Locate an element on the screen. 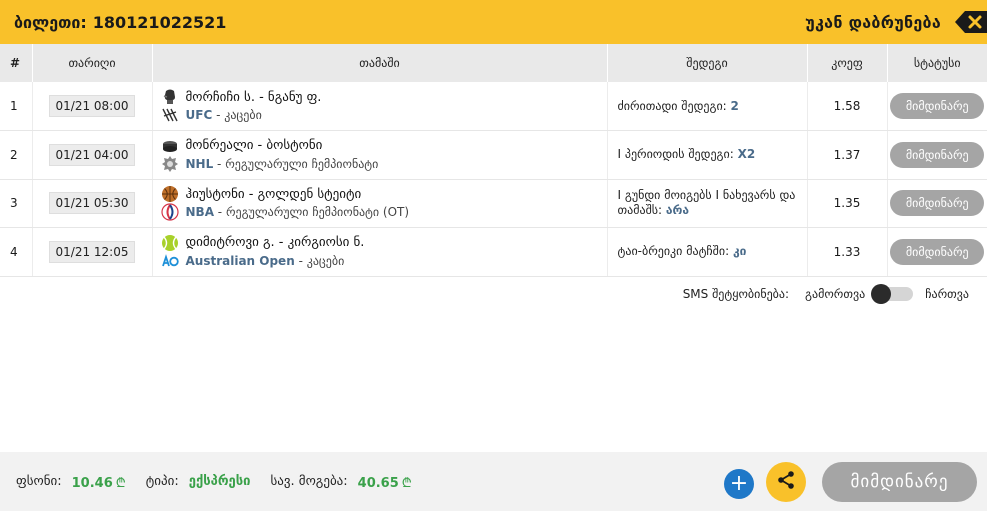 The image size is (987, 511). row-game-title: მორჩიჩი ს. - ნგანუ ფ. is located at coordinates (253, 97).